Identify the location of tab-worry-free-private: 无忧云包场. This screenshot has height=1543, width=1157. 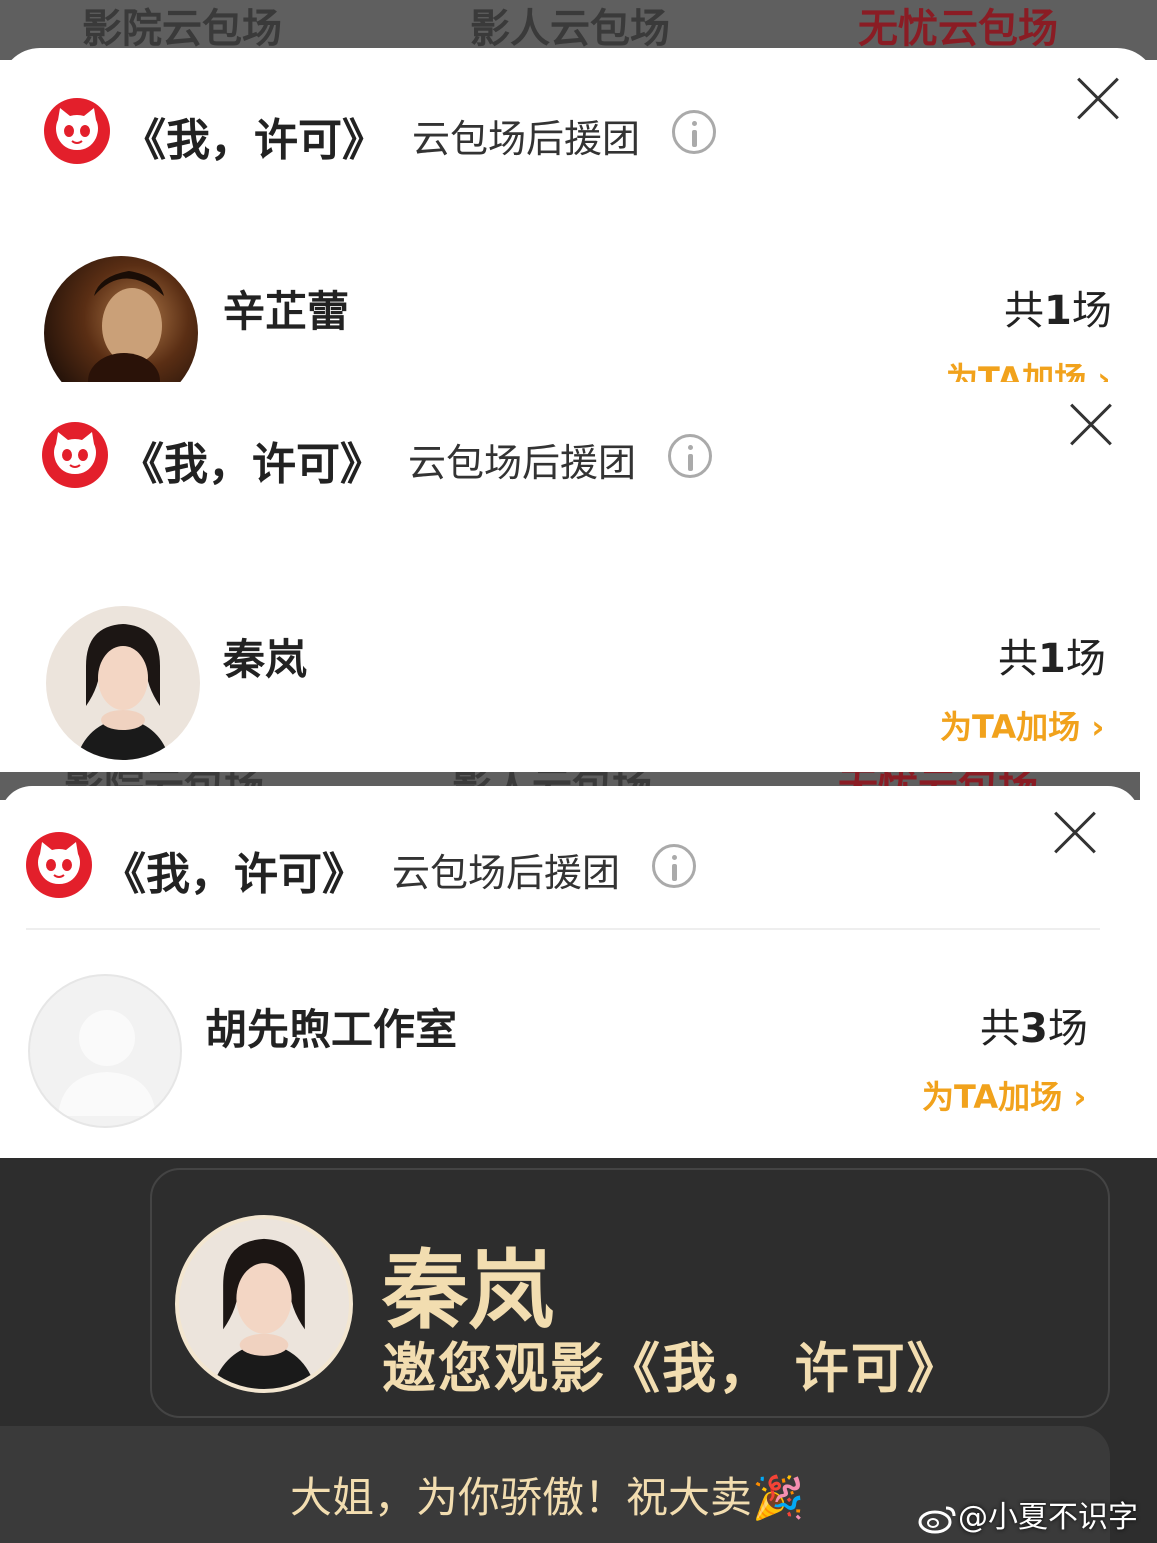
(958, 27).